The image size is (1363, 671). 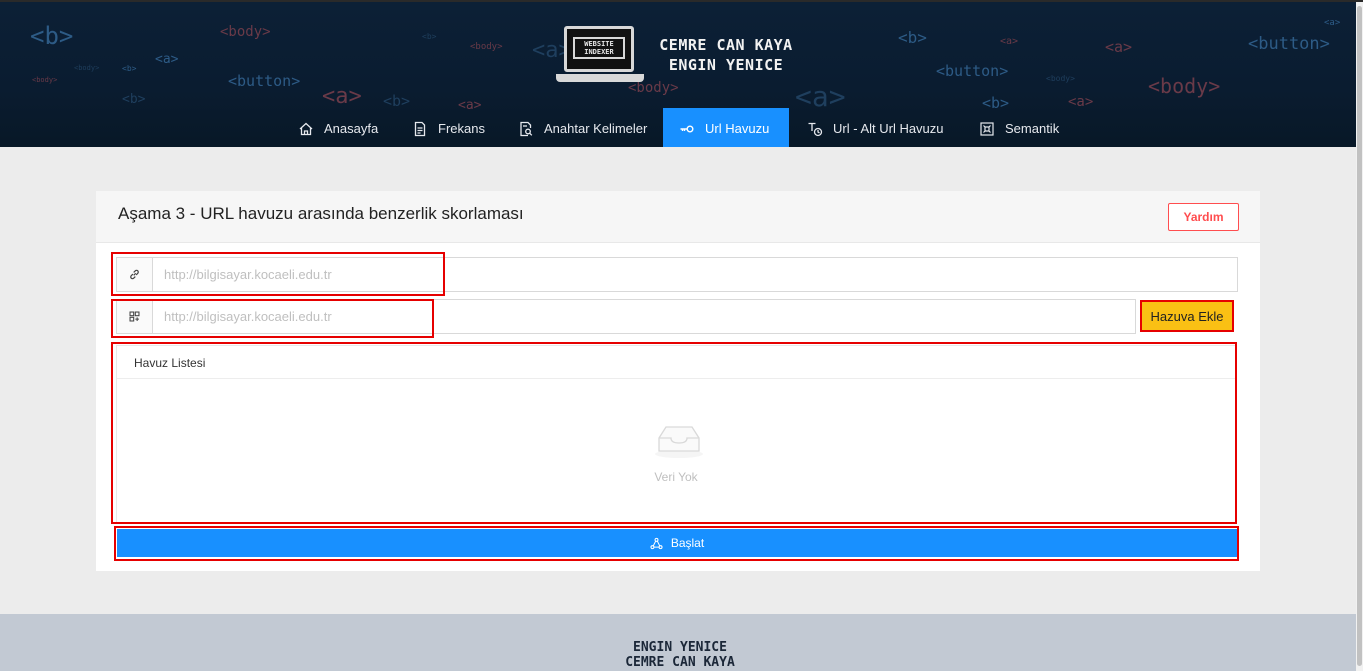 I want to click on appstore-add-icon, so click(x=134, y=316).